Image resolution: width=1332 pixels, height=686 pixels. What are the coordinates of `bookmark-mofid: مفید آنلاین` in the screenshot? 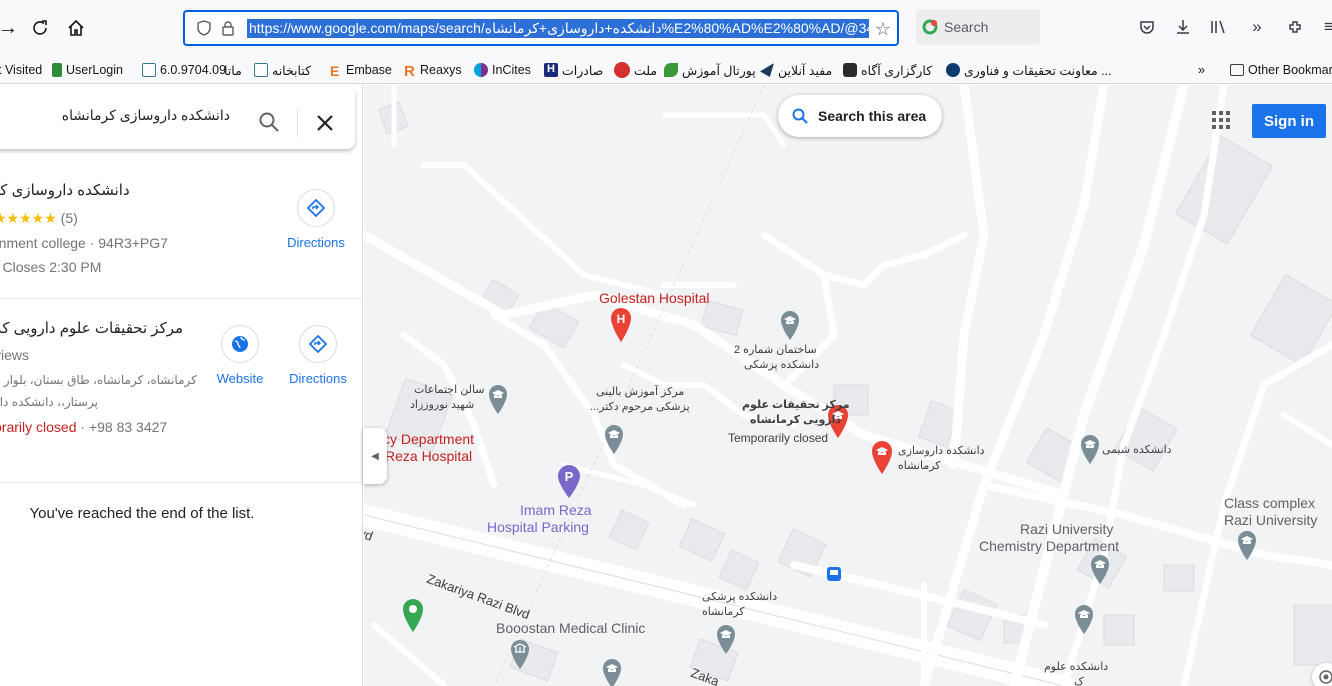 It's located at (796, 70).